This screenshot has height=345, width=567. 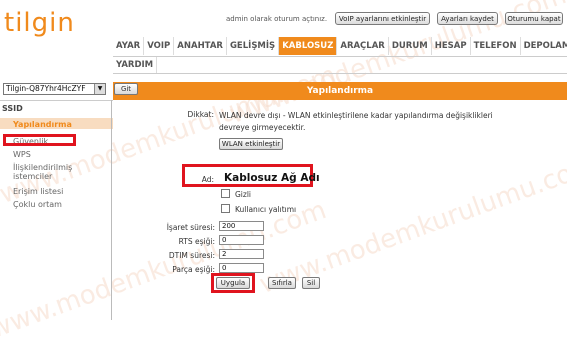 What do you see at coordinates (135, 65) in the screenshot?
I see `nav-tab-yardim: YARDIM` at bounding box center [135, 65].